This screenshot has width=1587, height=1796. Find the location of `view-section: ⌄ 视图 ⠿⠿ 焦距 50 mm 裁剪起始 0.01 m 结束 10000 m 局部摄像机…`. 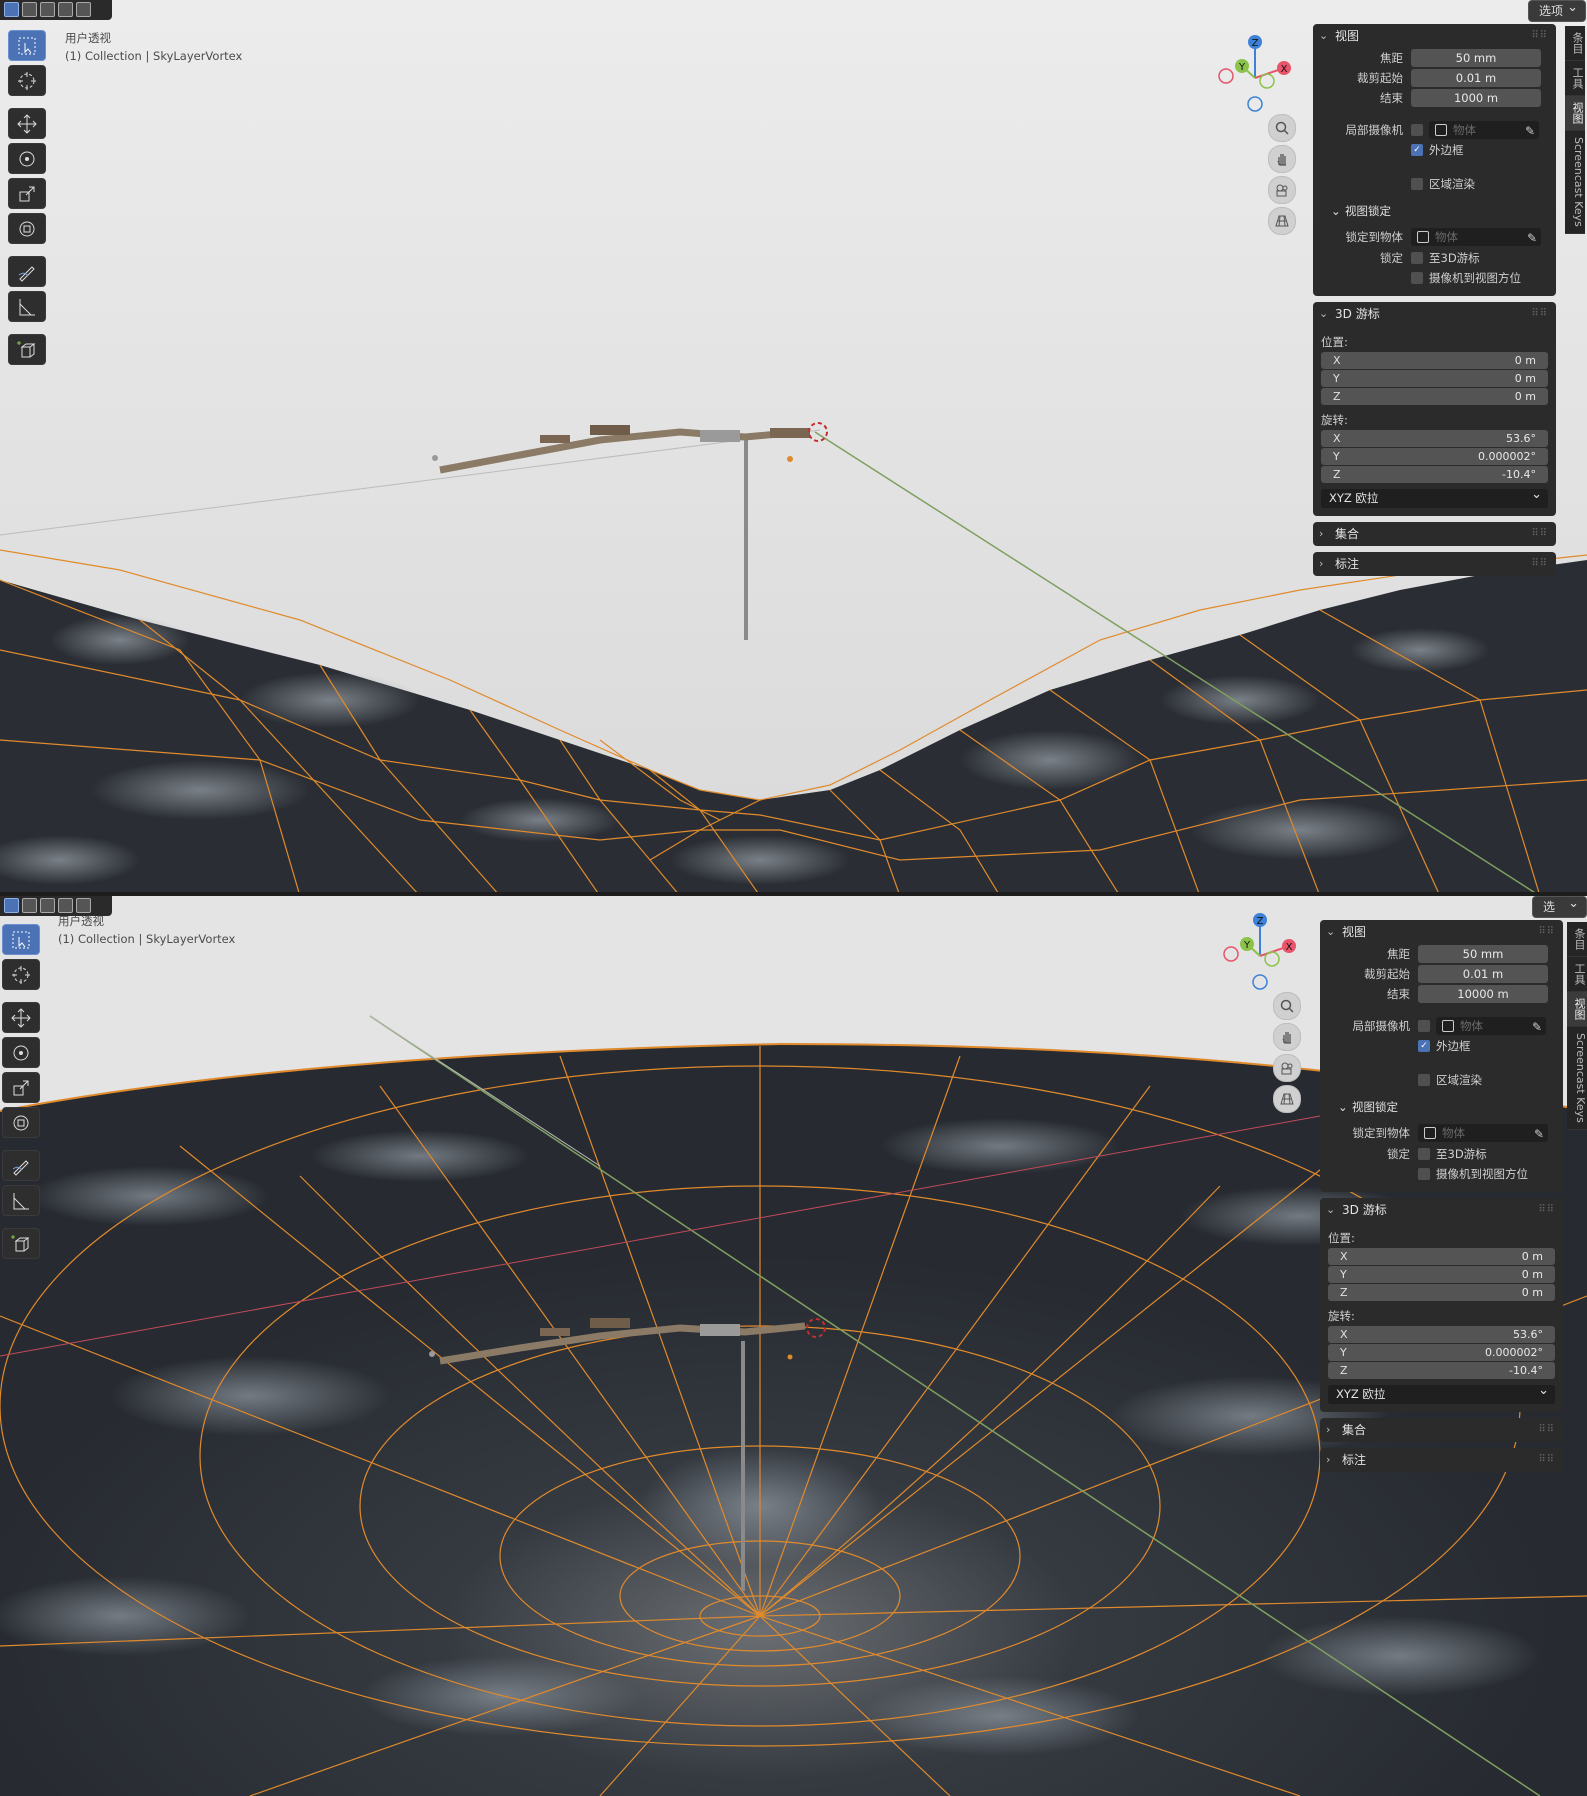

view-section: ⌄ 视图 ⠿⠿ 焦距 50 mm 裁剪起始 0.01 m 结束 10000 m 局部摄像机… is located at coordinates (1441, 1056).